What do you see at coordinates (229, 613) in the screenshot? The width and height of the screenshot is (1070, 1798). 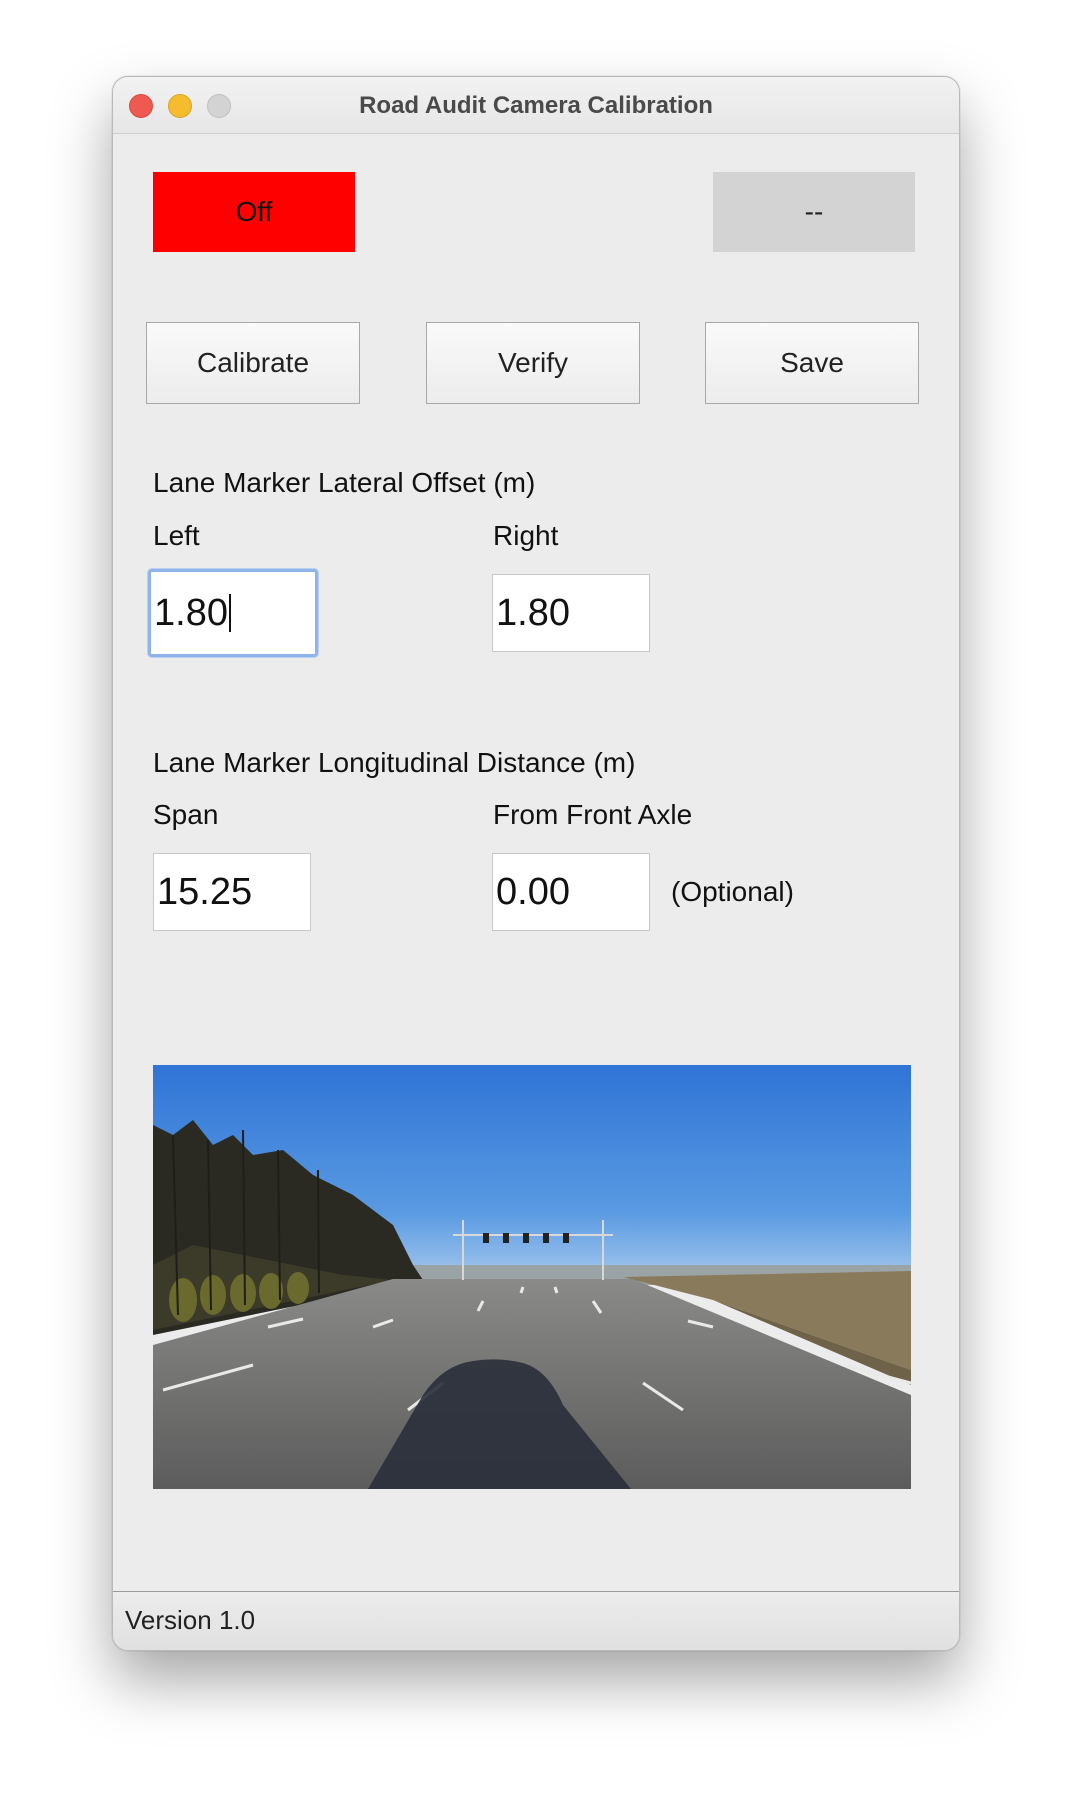 I see `text-caret` at bounding box center [229, 613].